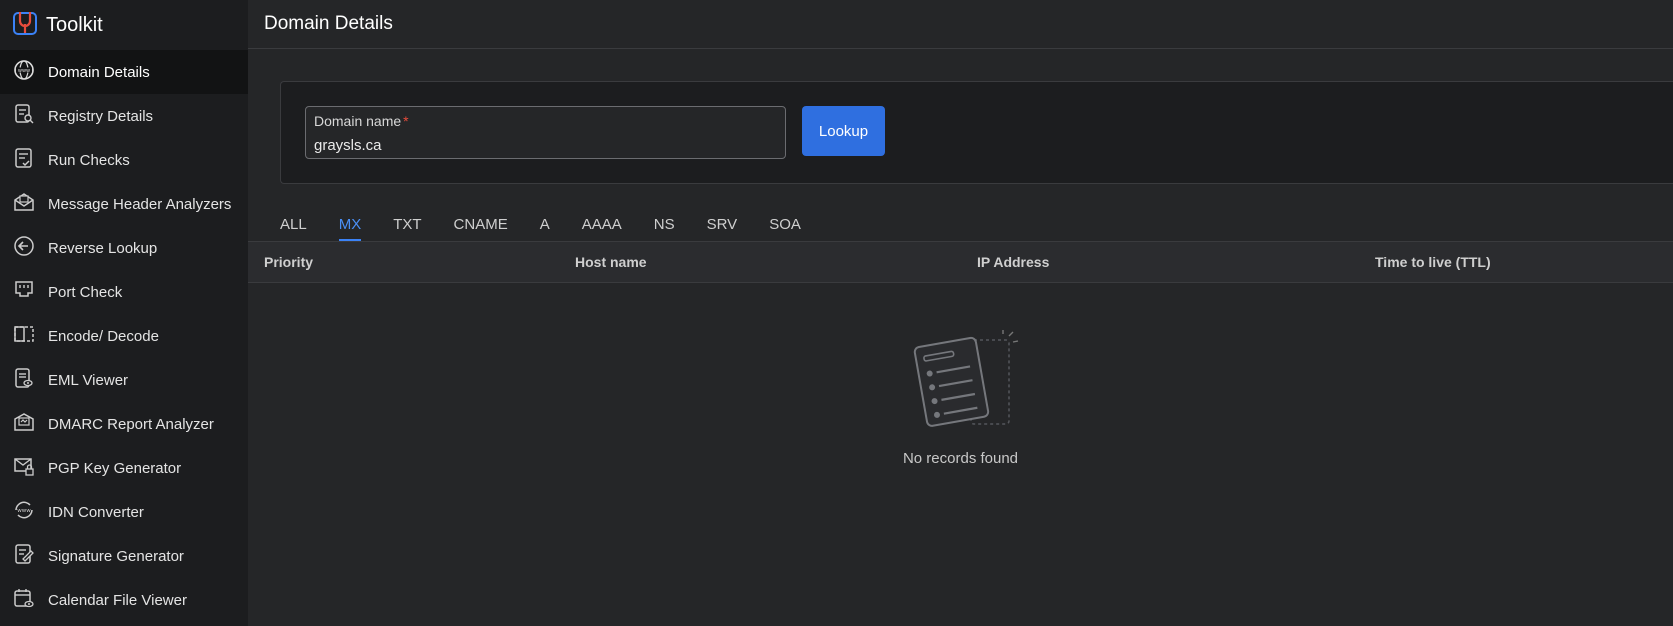 This screenshot has height=626, width=1673. I want to click on doc-eye-icon, so click(24, 380).